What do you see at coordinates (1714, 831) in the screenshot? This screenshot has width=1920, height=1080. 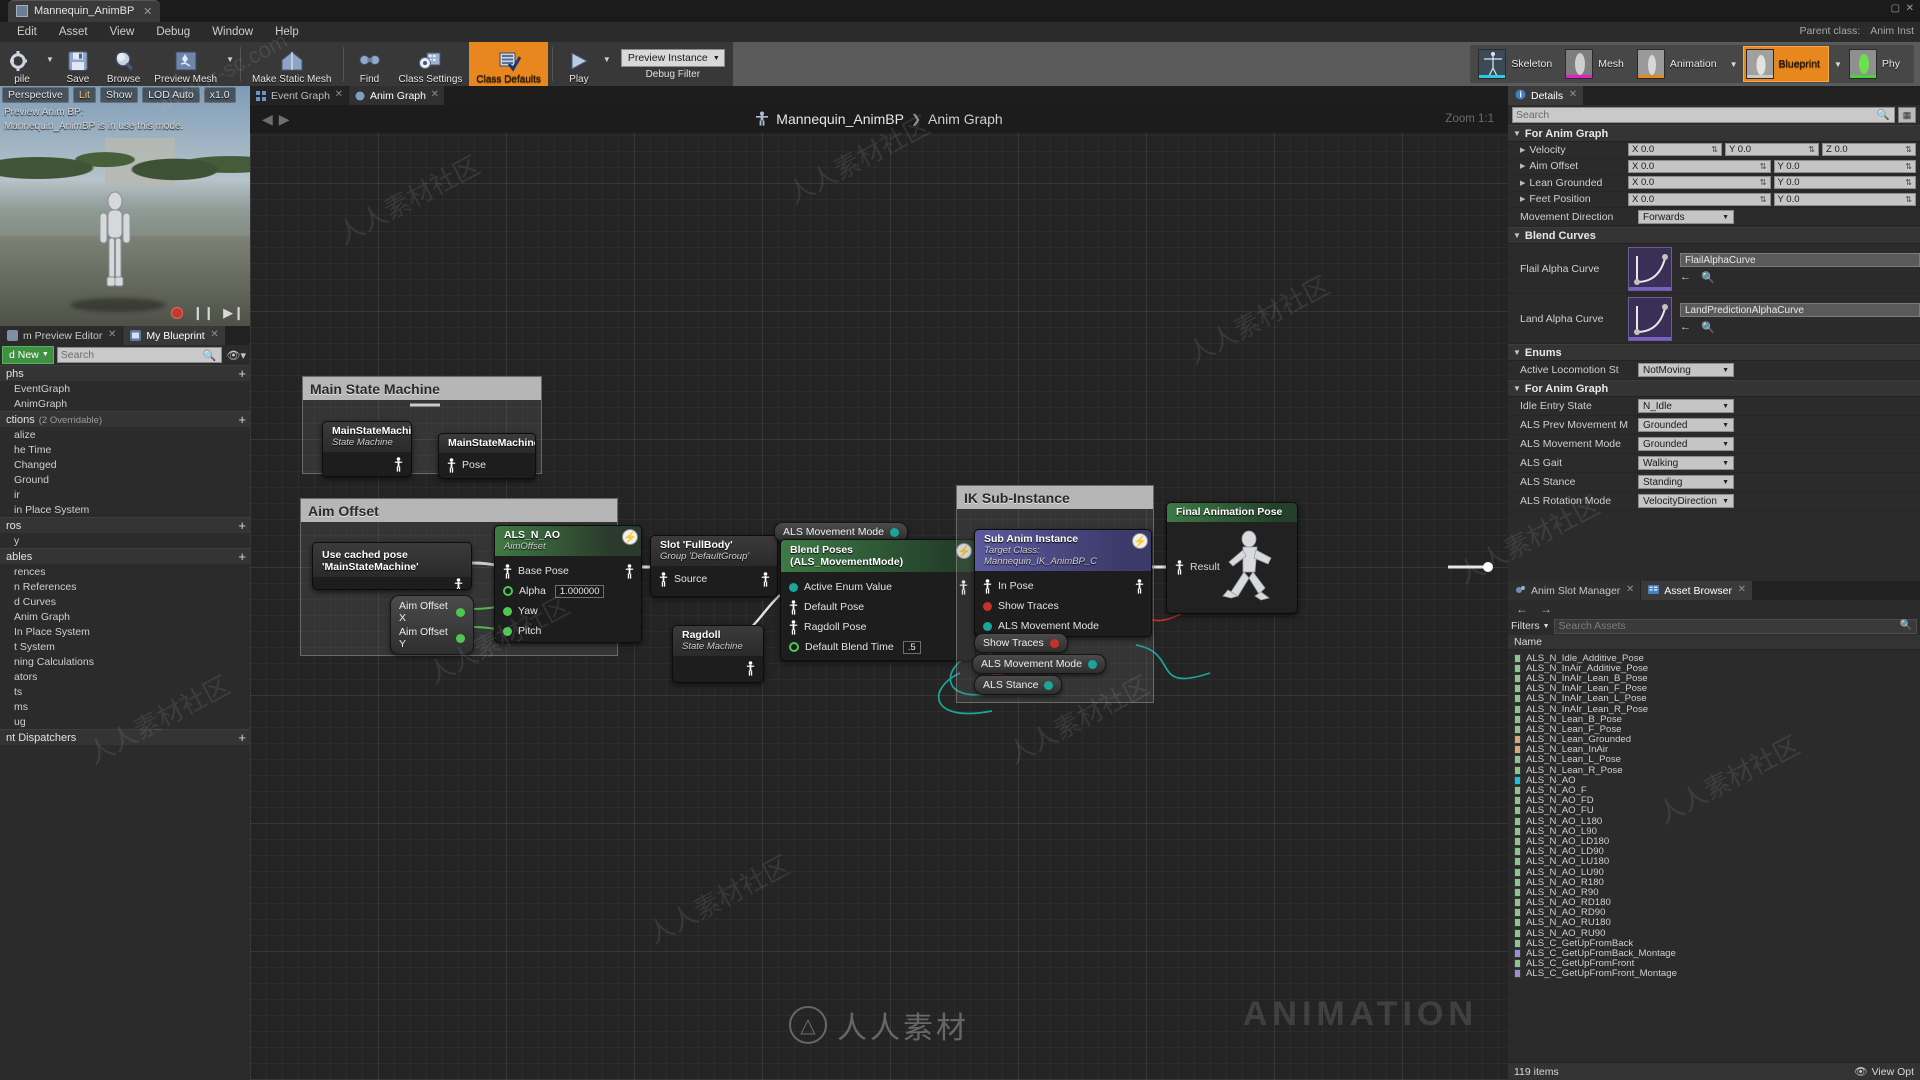 I see `list-item: ALS_N_AO_L90` at bounding box center [1714, 831].